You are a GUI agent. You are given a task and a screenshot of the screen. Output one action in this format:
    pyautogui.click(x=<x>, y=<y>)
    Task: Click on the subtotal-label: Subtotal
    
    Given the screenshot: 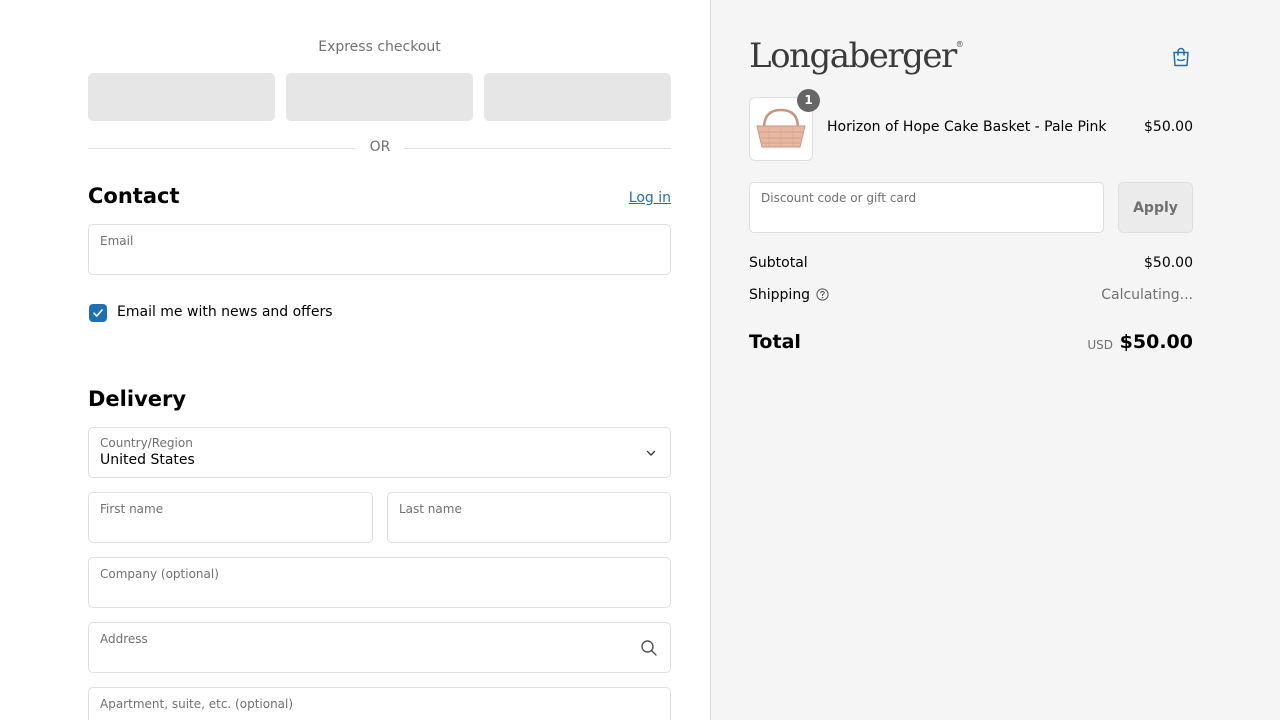 What is the action you would take?
    pyautogui.click(x=778, y=263)
    